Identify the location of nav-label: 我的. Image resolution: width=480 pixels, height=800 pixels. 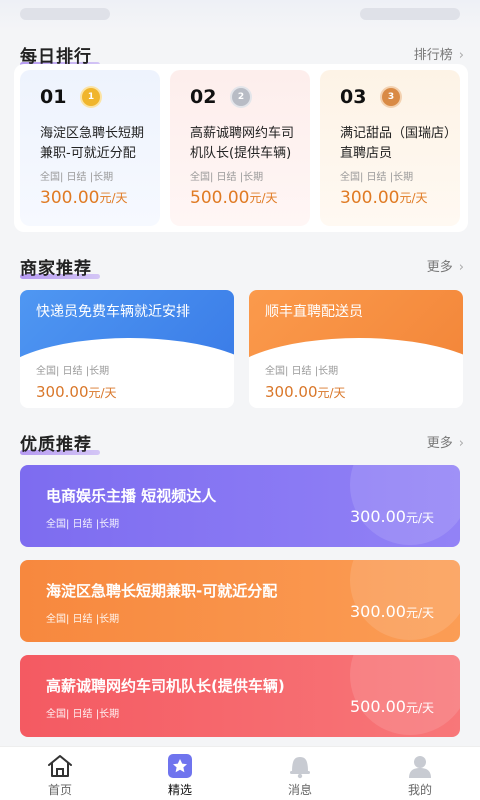
(419, 790).